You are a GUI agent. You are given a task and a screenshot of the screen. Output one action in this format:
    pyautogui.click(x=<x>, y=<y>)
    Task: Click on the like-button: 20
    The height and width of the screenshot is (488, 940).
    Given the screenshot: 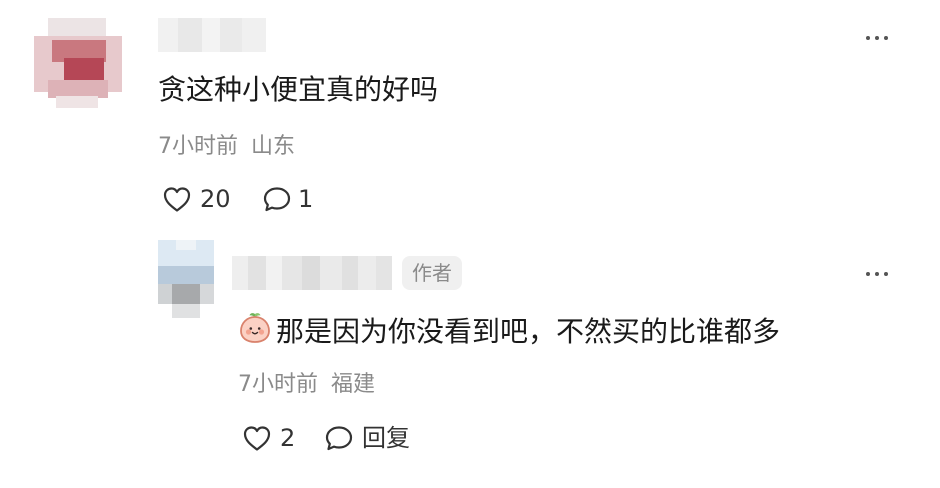 What is the action you would take?
    pyautogui.click(x=196, y=199)
    